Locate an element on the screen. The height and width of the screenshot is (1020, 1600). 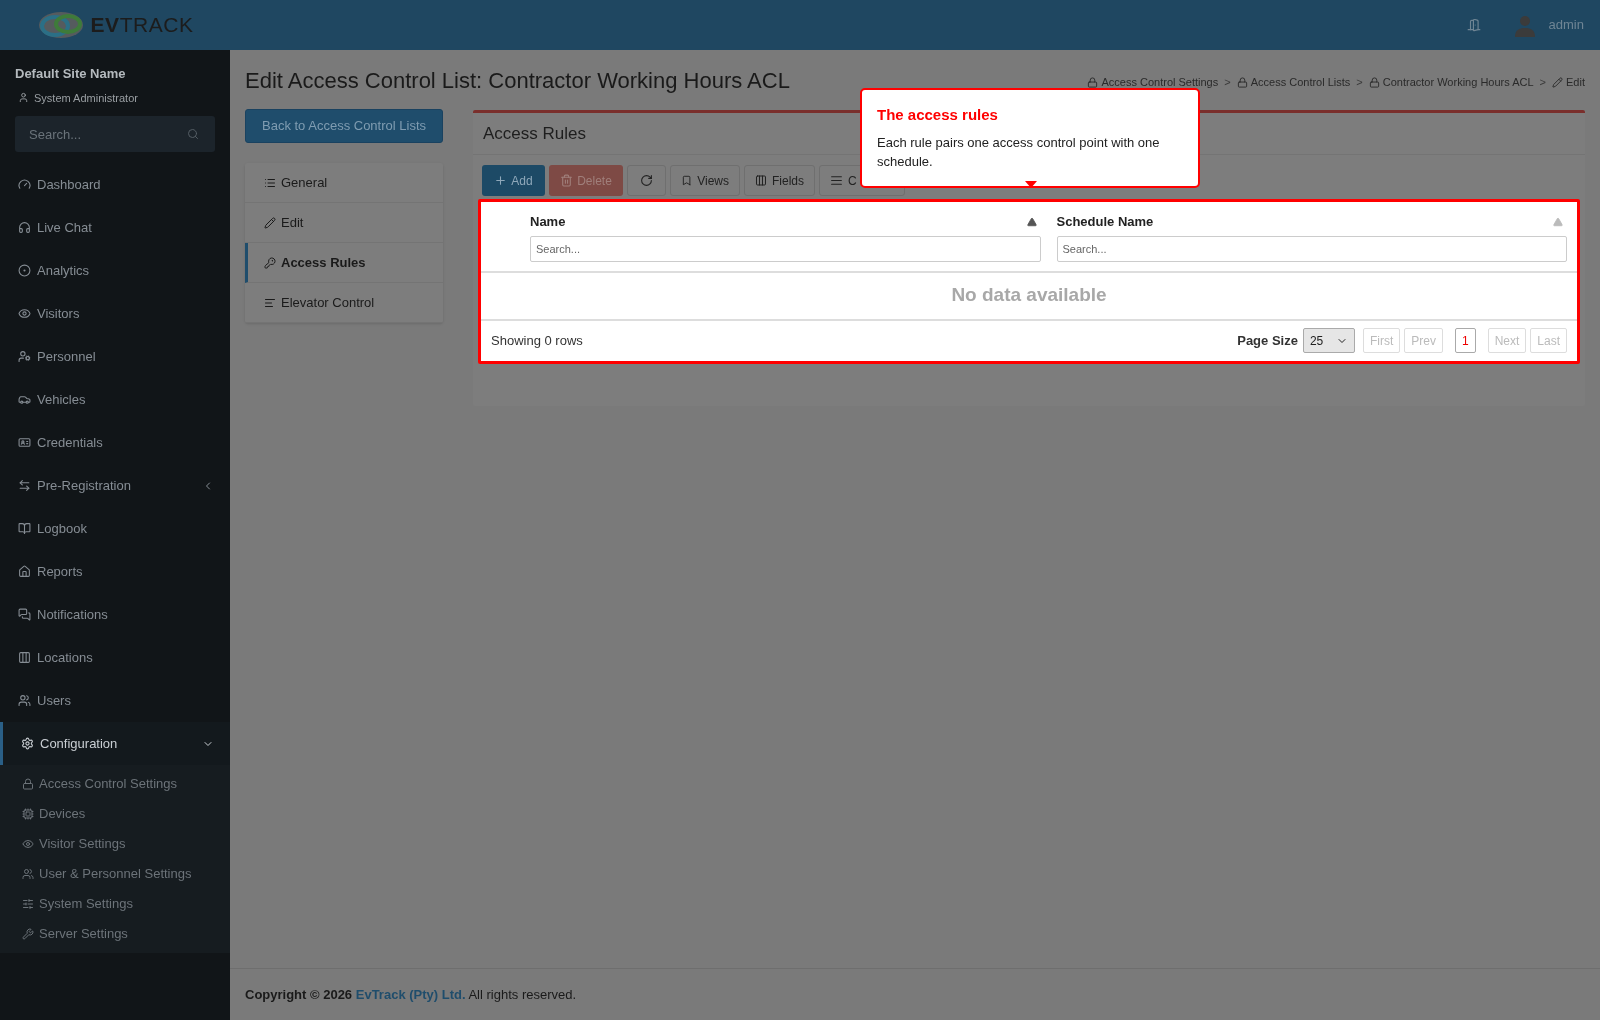
sidebar-item: Pre-Registration is located at coordinates (115, 485).